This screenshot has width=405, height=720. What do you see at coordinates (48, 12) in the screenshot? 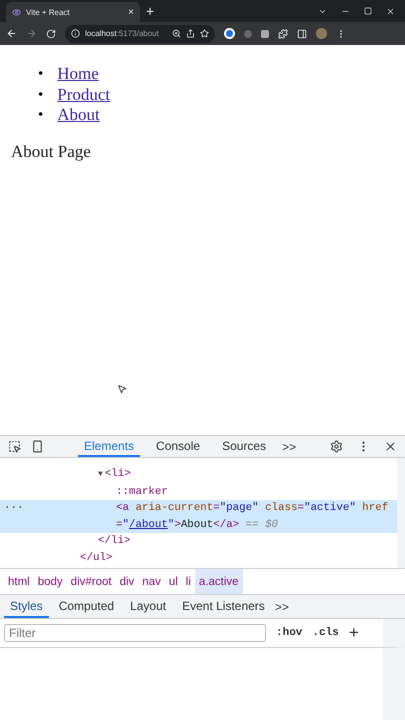
I see `tab-title: Vite + React` at bounding box center [48, 12].